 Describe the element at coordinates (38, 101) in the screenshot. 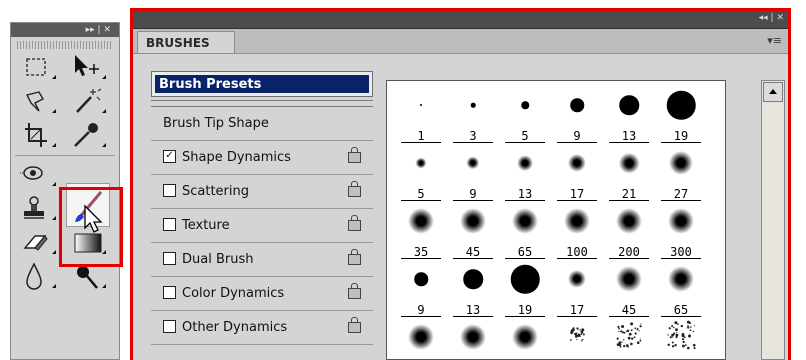

I see `lasso-tool` at that location.